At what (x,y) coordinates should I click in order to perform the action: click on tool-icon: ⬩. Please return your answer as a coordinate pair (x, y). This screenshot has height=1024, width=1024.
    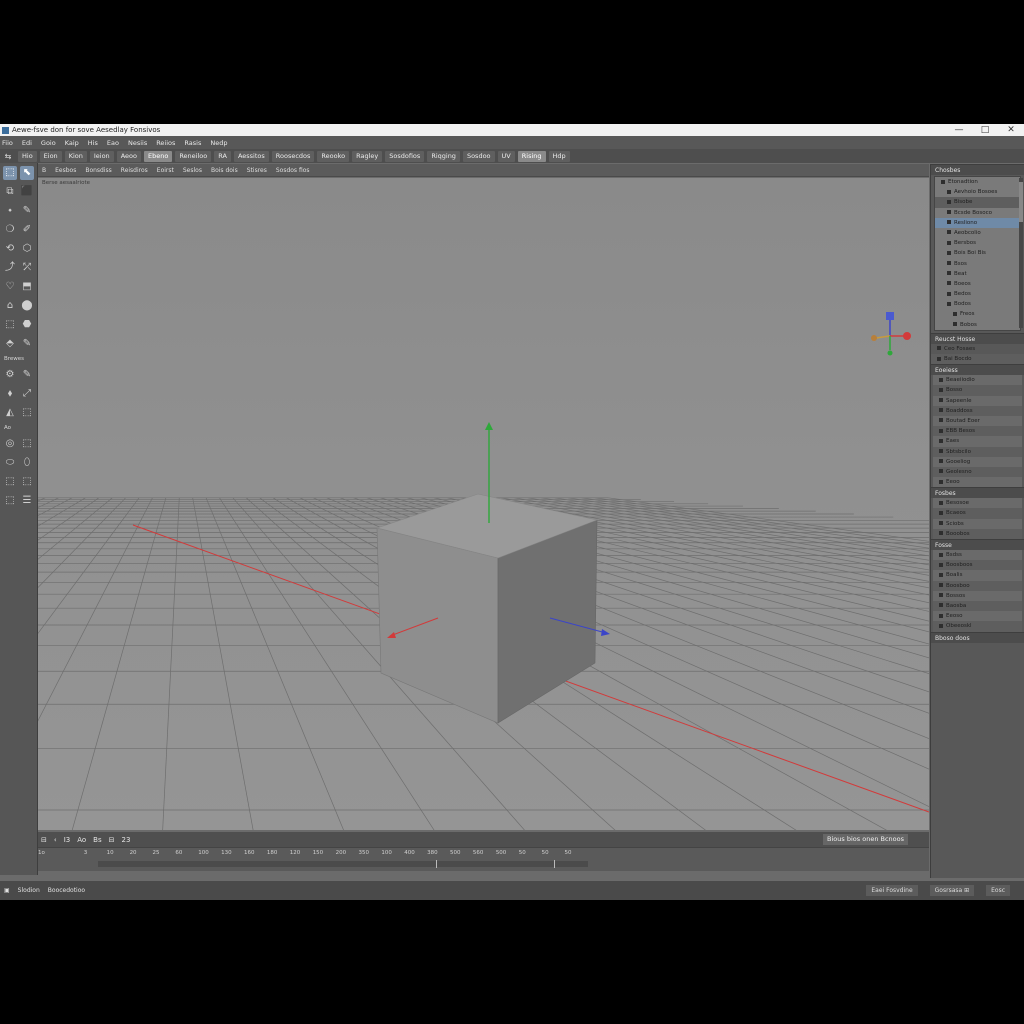
    Looking at the image, I should click on (10, 211).